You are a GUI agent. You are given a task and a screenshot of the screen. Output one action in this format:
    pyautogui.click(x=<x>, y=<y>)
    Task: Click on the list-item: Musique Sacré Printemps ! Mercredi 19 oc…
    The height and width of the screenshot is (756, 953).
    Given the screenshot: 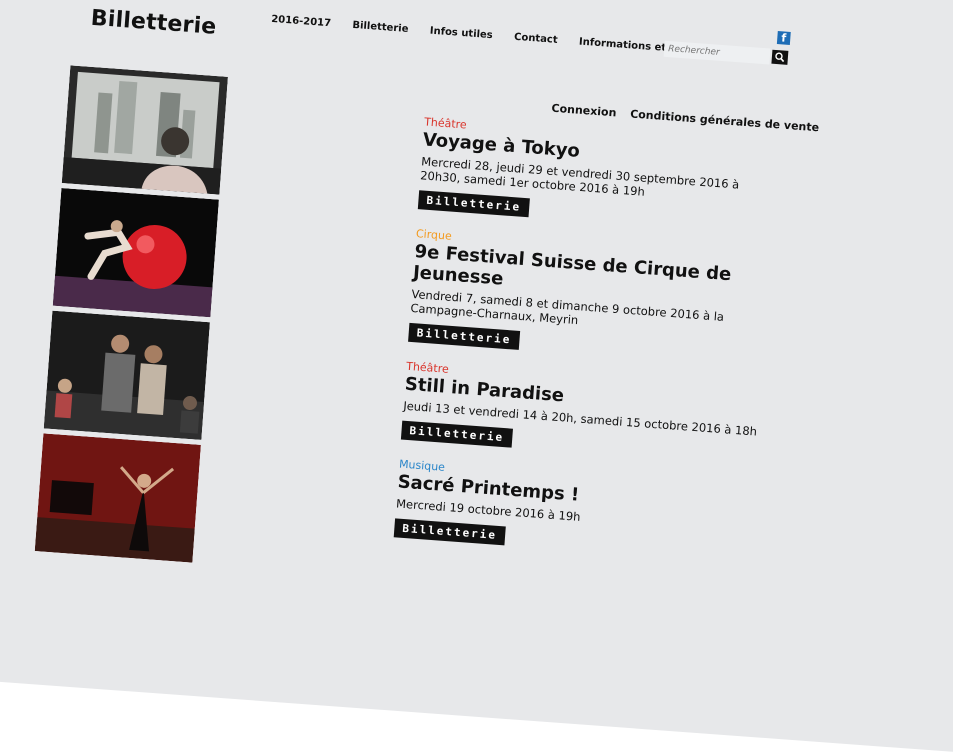 What is the action you would take?
    pyautogui.click(x=576, y=510)
    